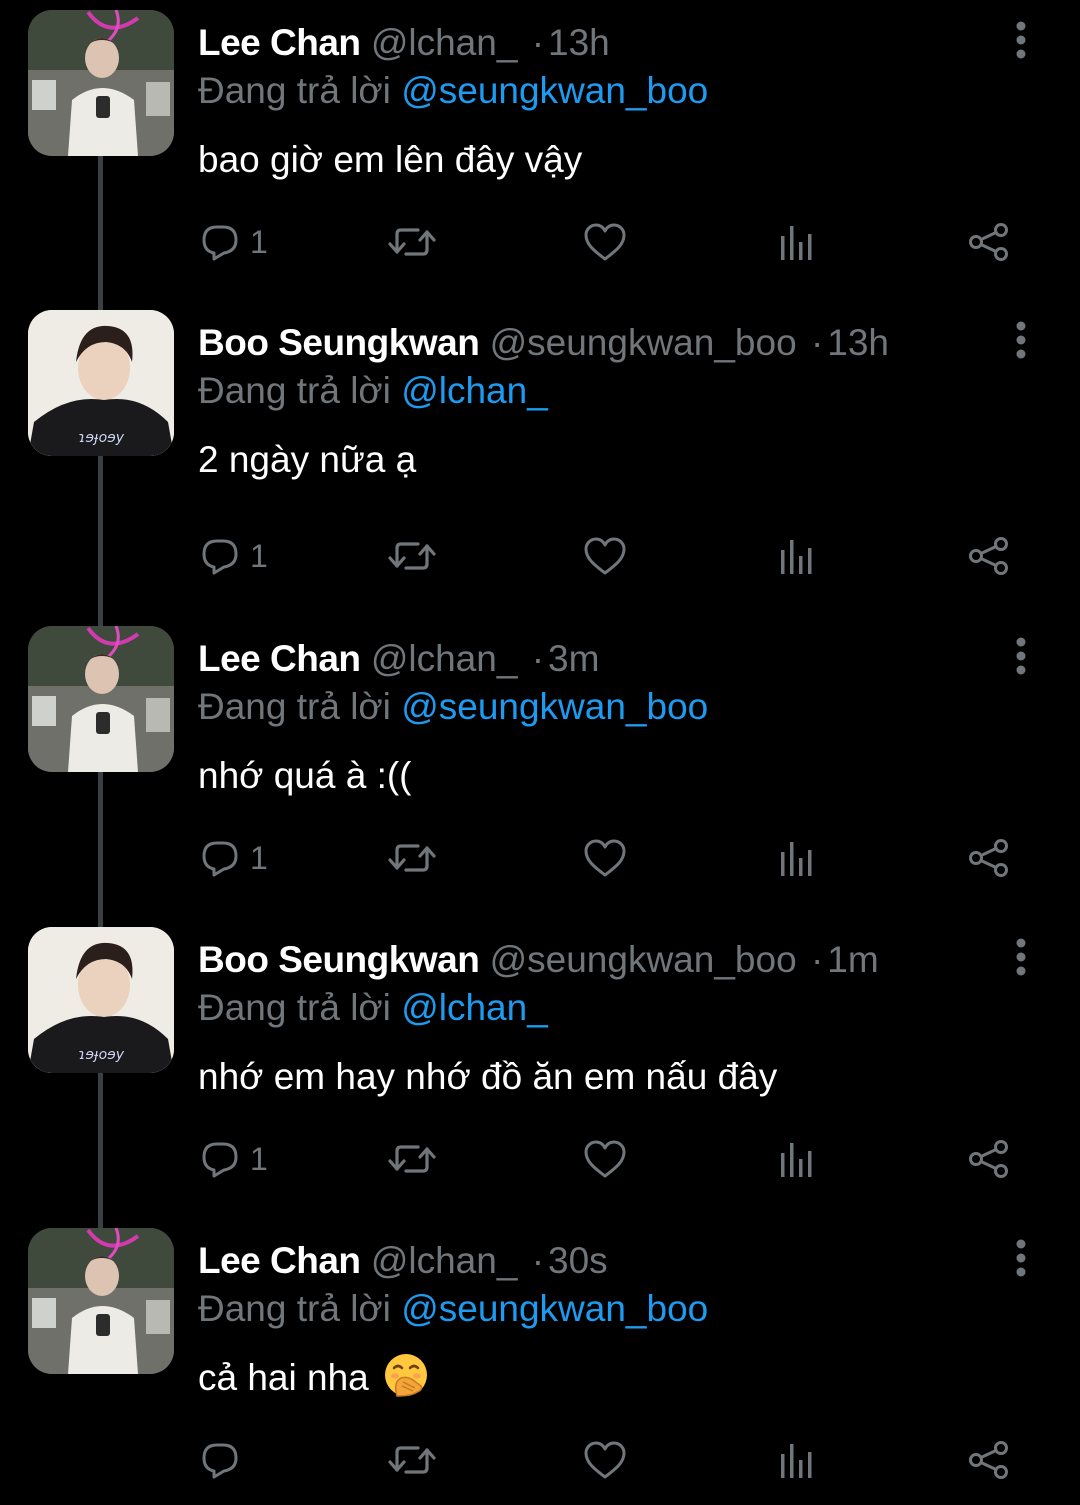 The height and width of the screenshot is (1505, 1080). What do you see at coordinates (852, 959) in the screenshot?
I see `timestamp: 1m` at bounding box center [852, 959].